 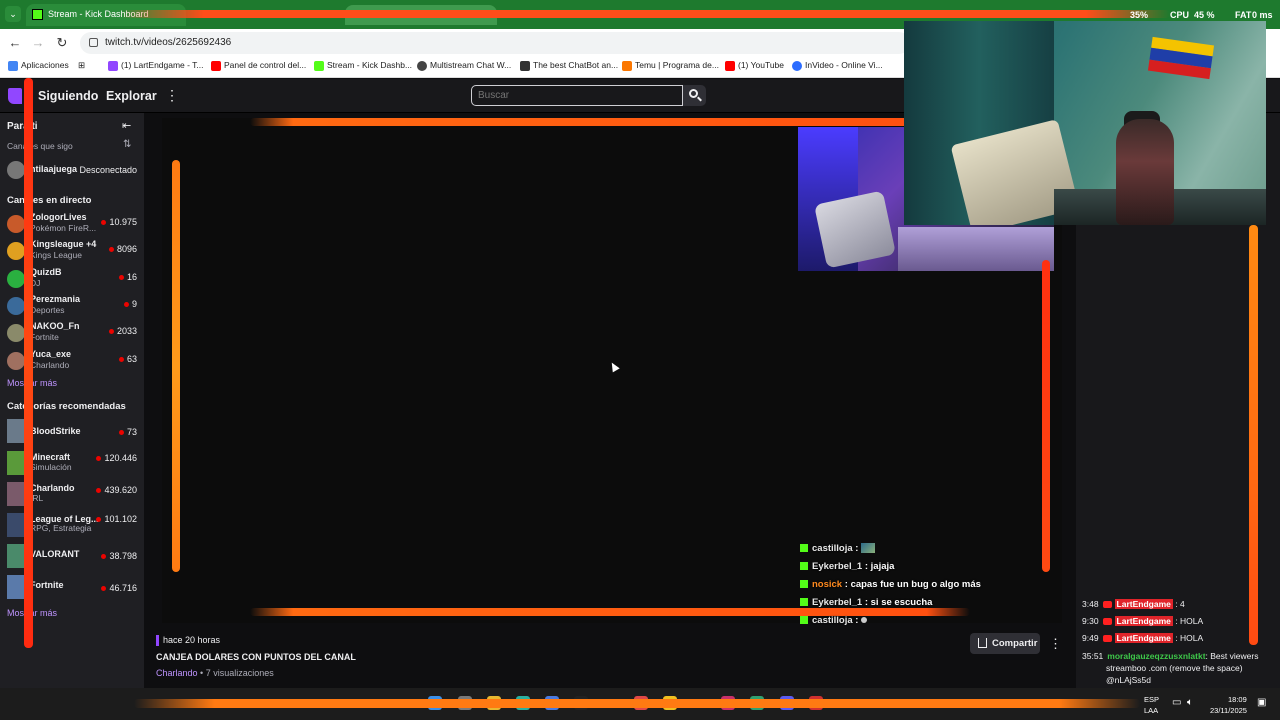 I want to click on stat-pct: 35%, so click(x=1139, y=15).